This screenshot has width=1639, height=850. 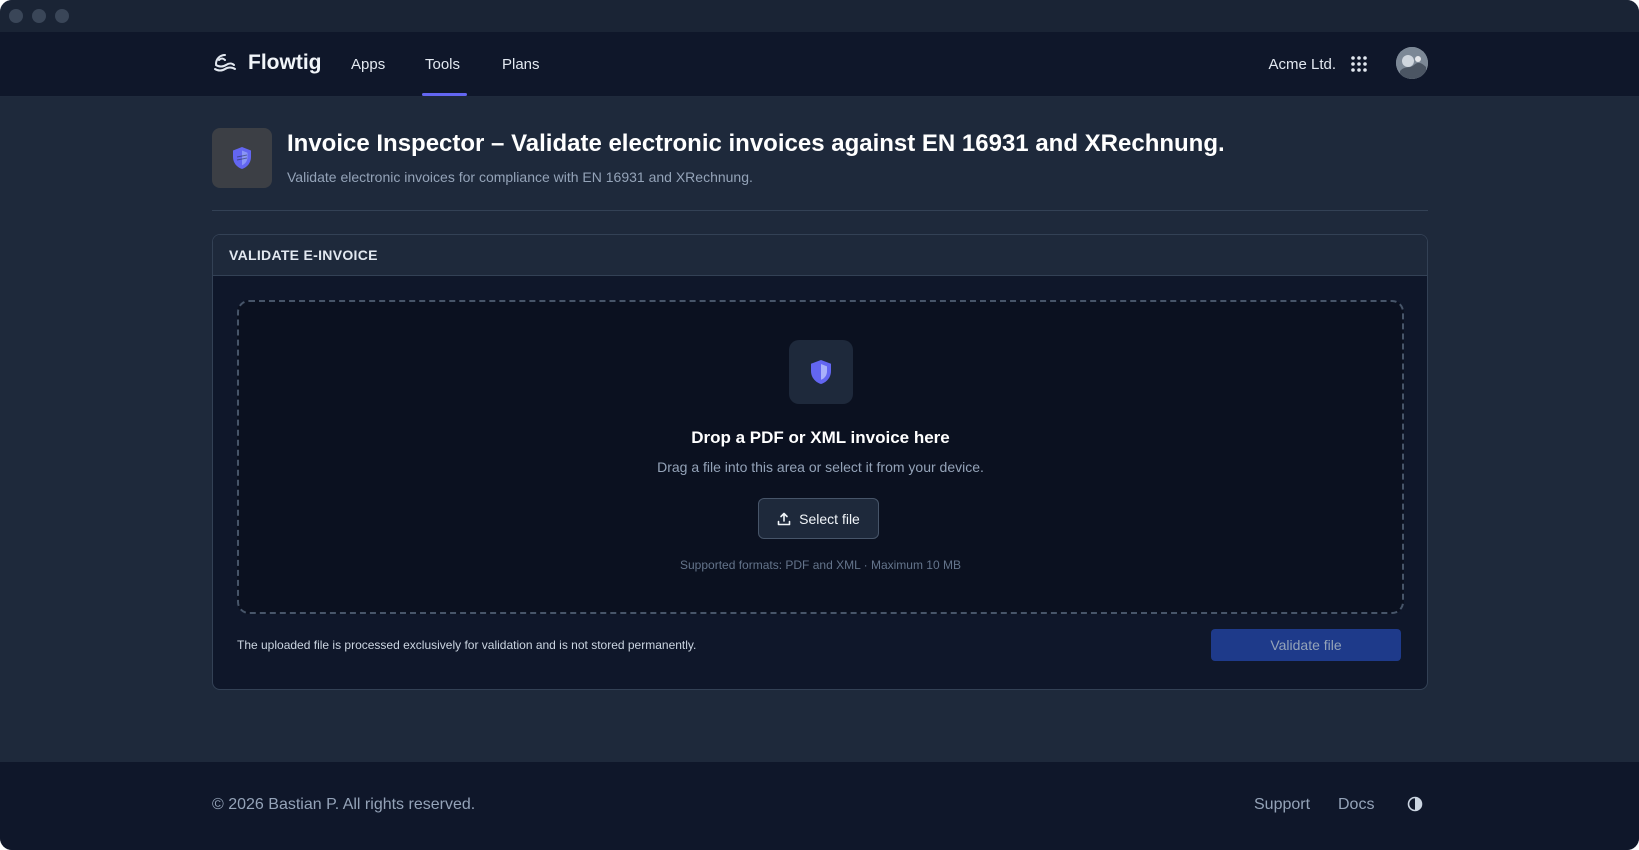 What do you see at coordinates (820, 437) in the screenshot?
I see `dropzone-title: Drop a PDF or XML invoice here` at bounding box center [820, 437].